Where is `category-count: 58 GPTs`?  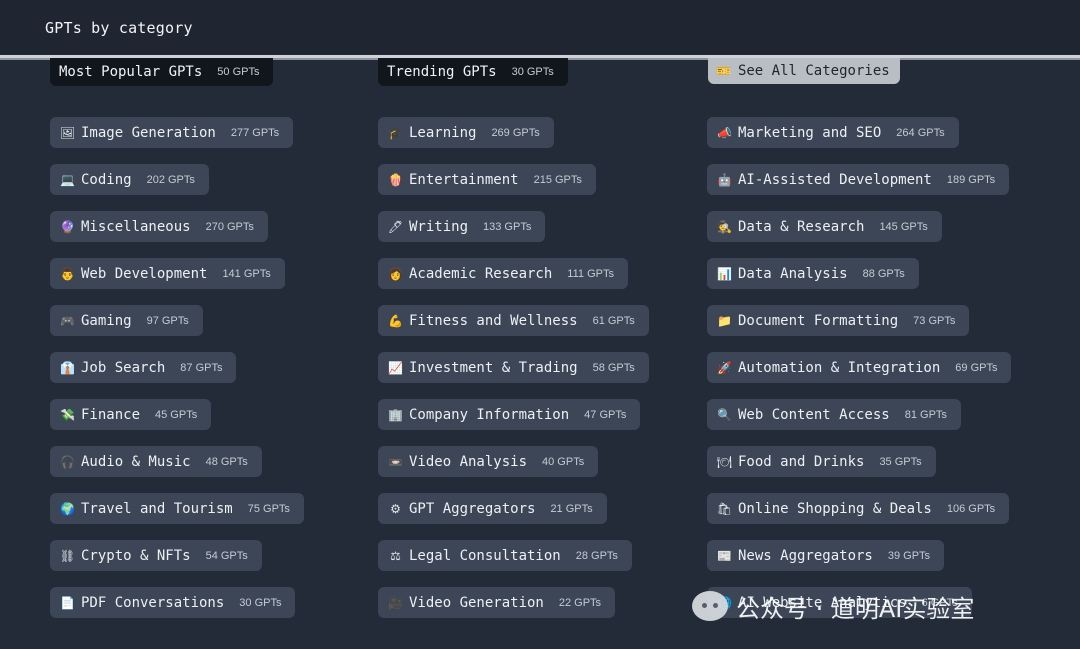 category-count: 58 GPTs is located at coordinates (613, 367).